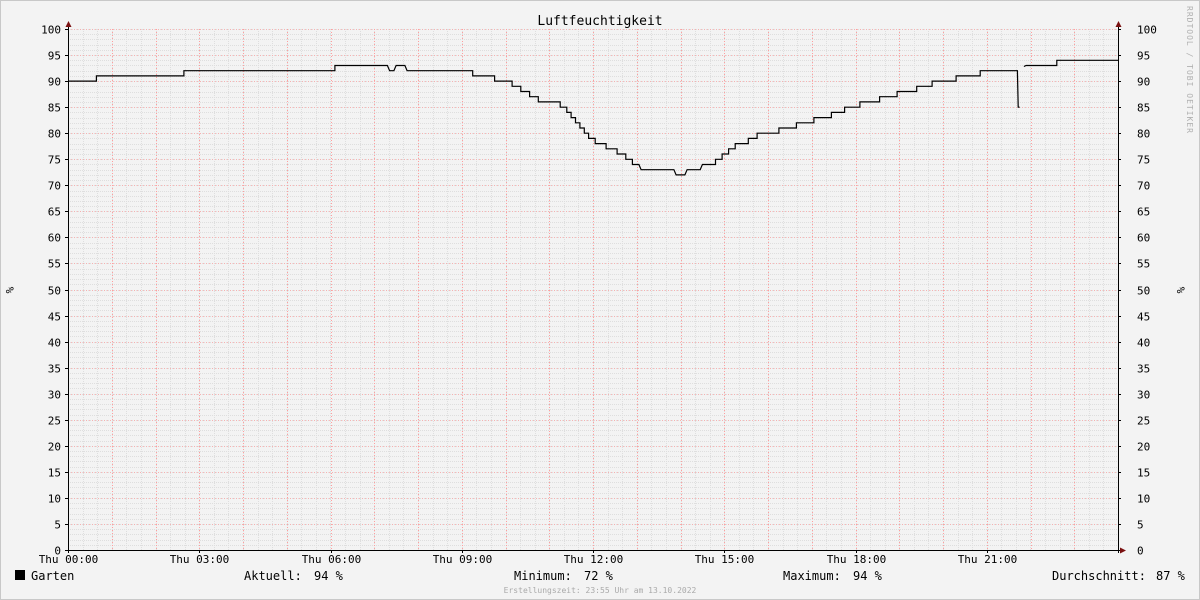 The image size is (1200, 600). What do you see at coordinates (1143, 473) in the screenshot?
I see `y-tick-label-right: 15` at bounding box center [1143, 473].